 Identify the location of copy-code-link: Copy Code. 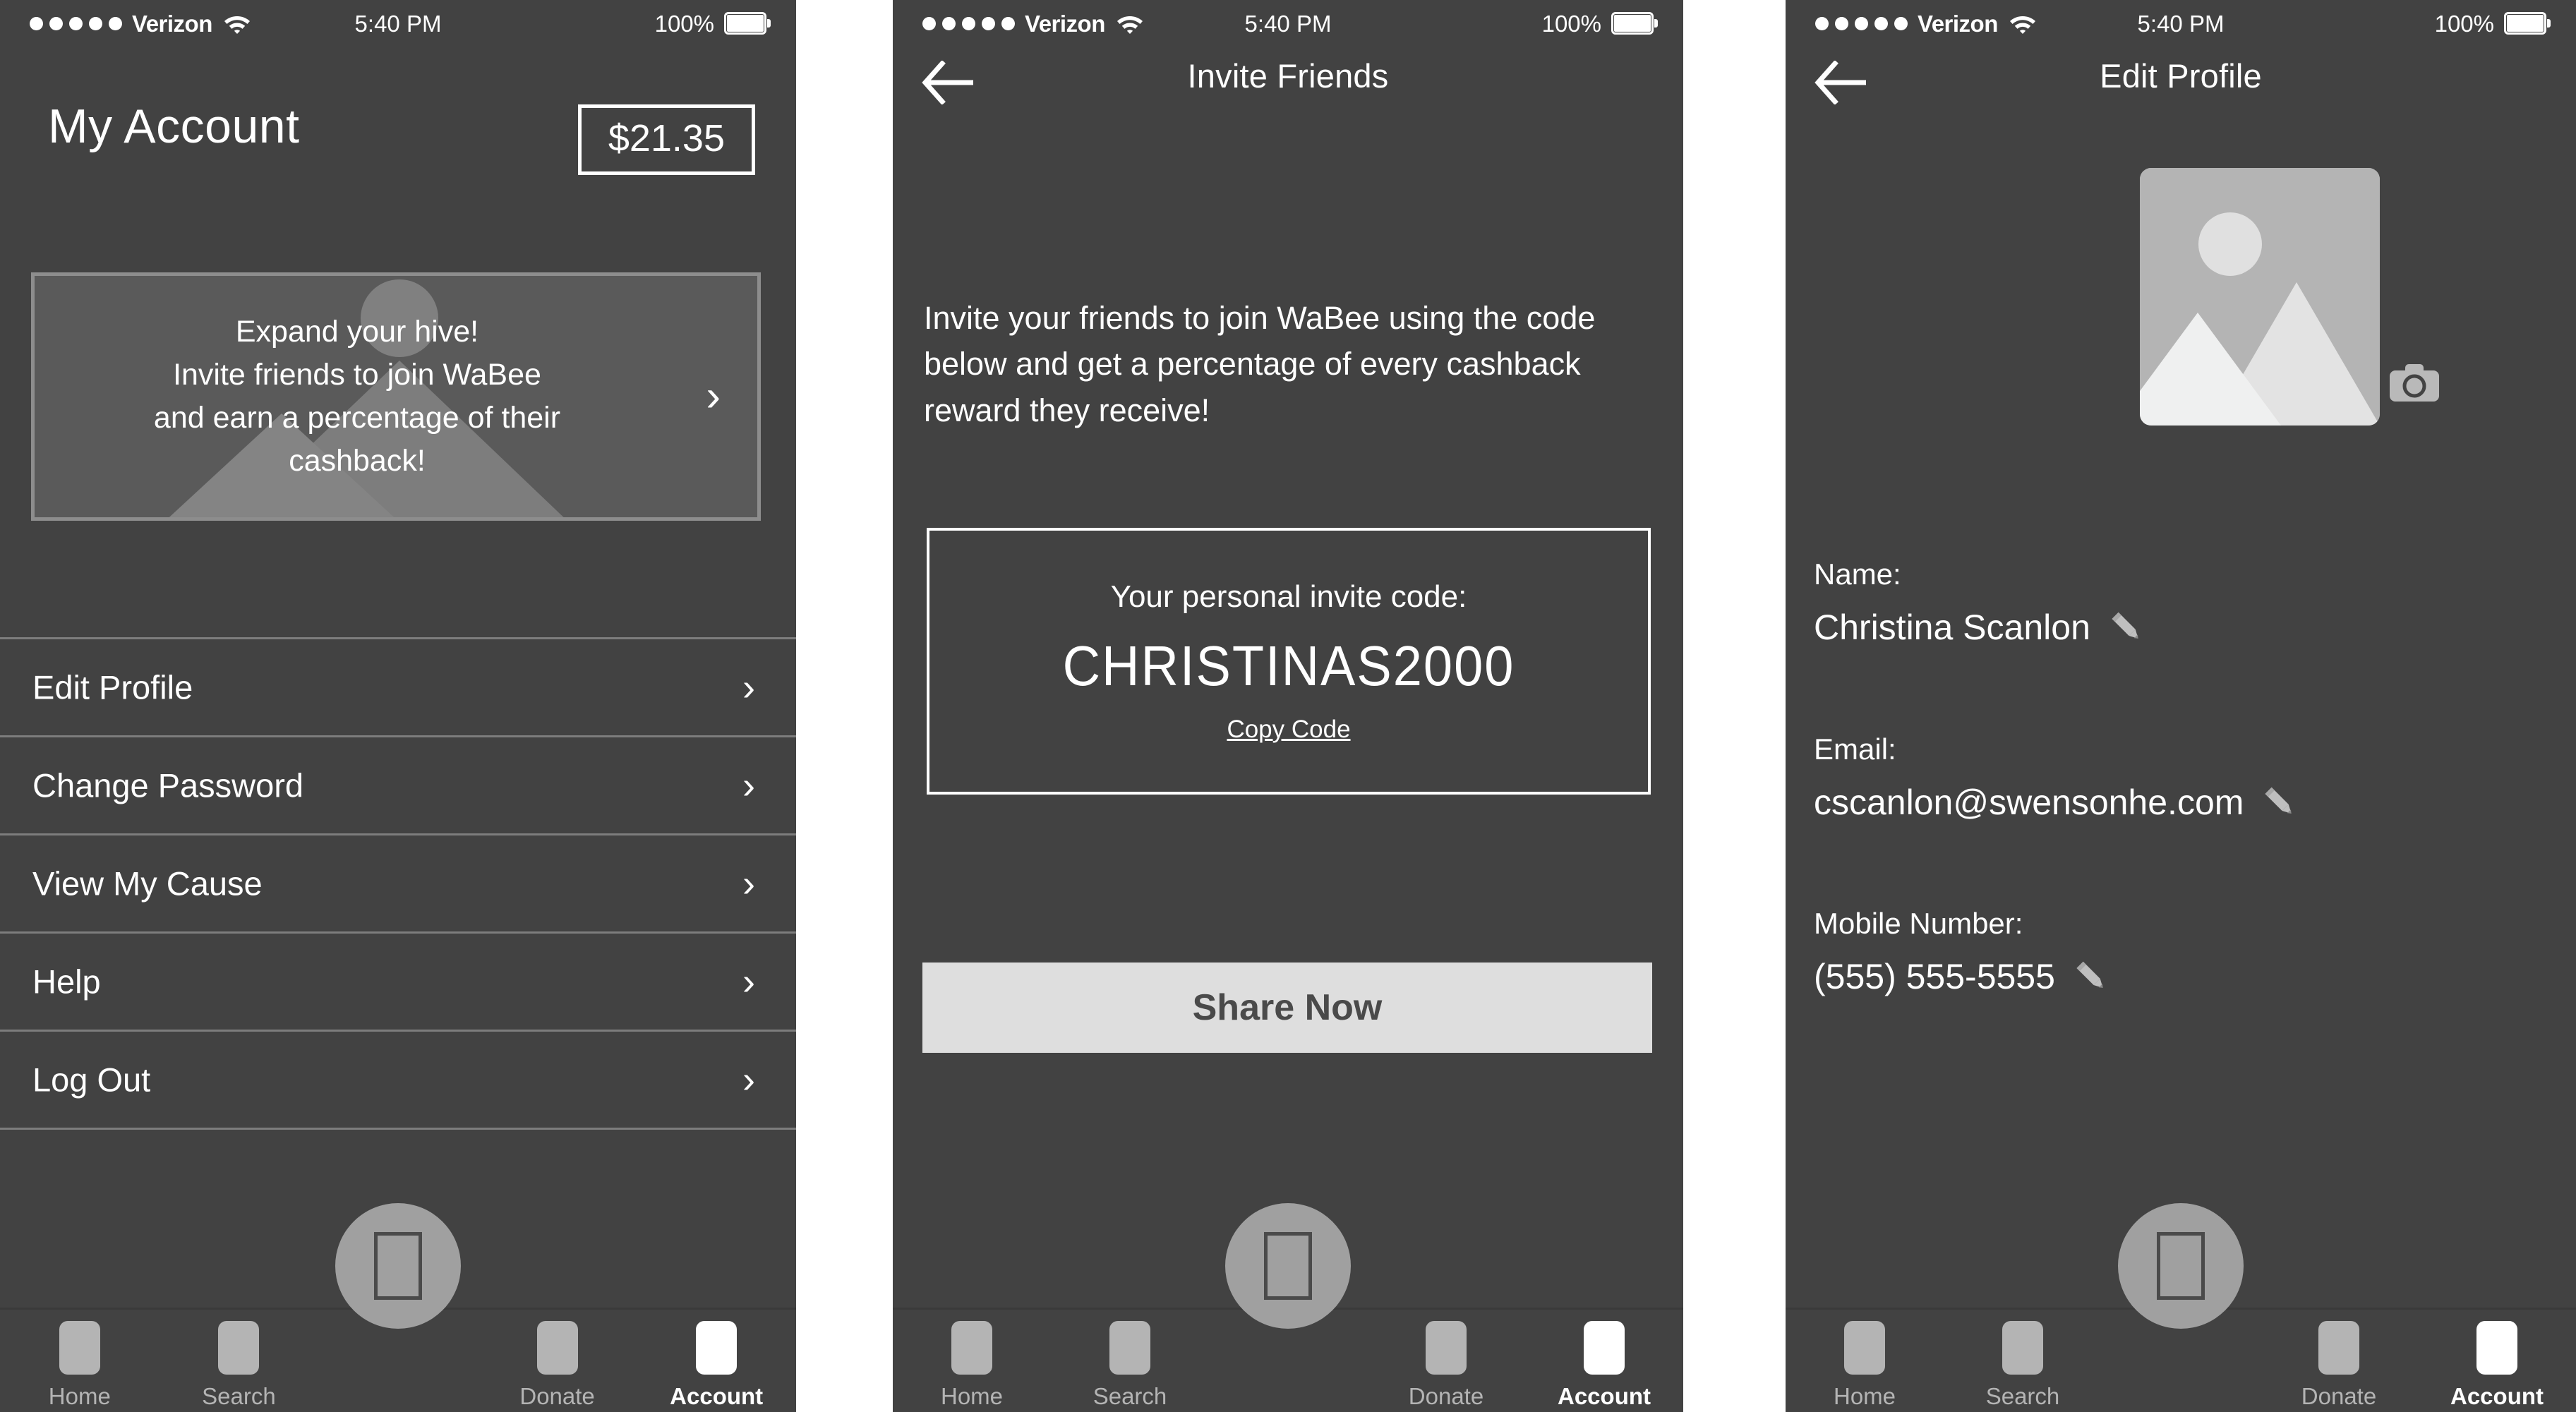
(1288, 730).